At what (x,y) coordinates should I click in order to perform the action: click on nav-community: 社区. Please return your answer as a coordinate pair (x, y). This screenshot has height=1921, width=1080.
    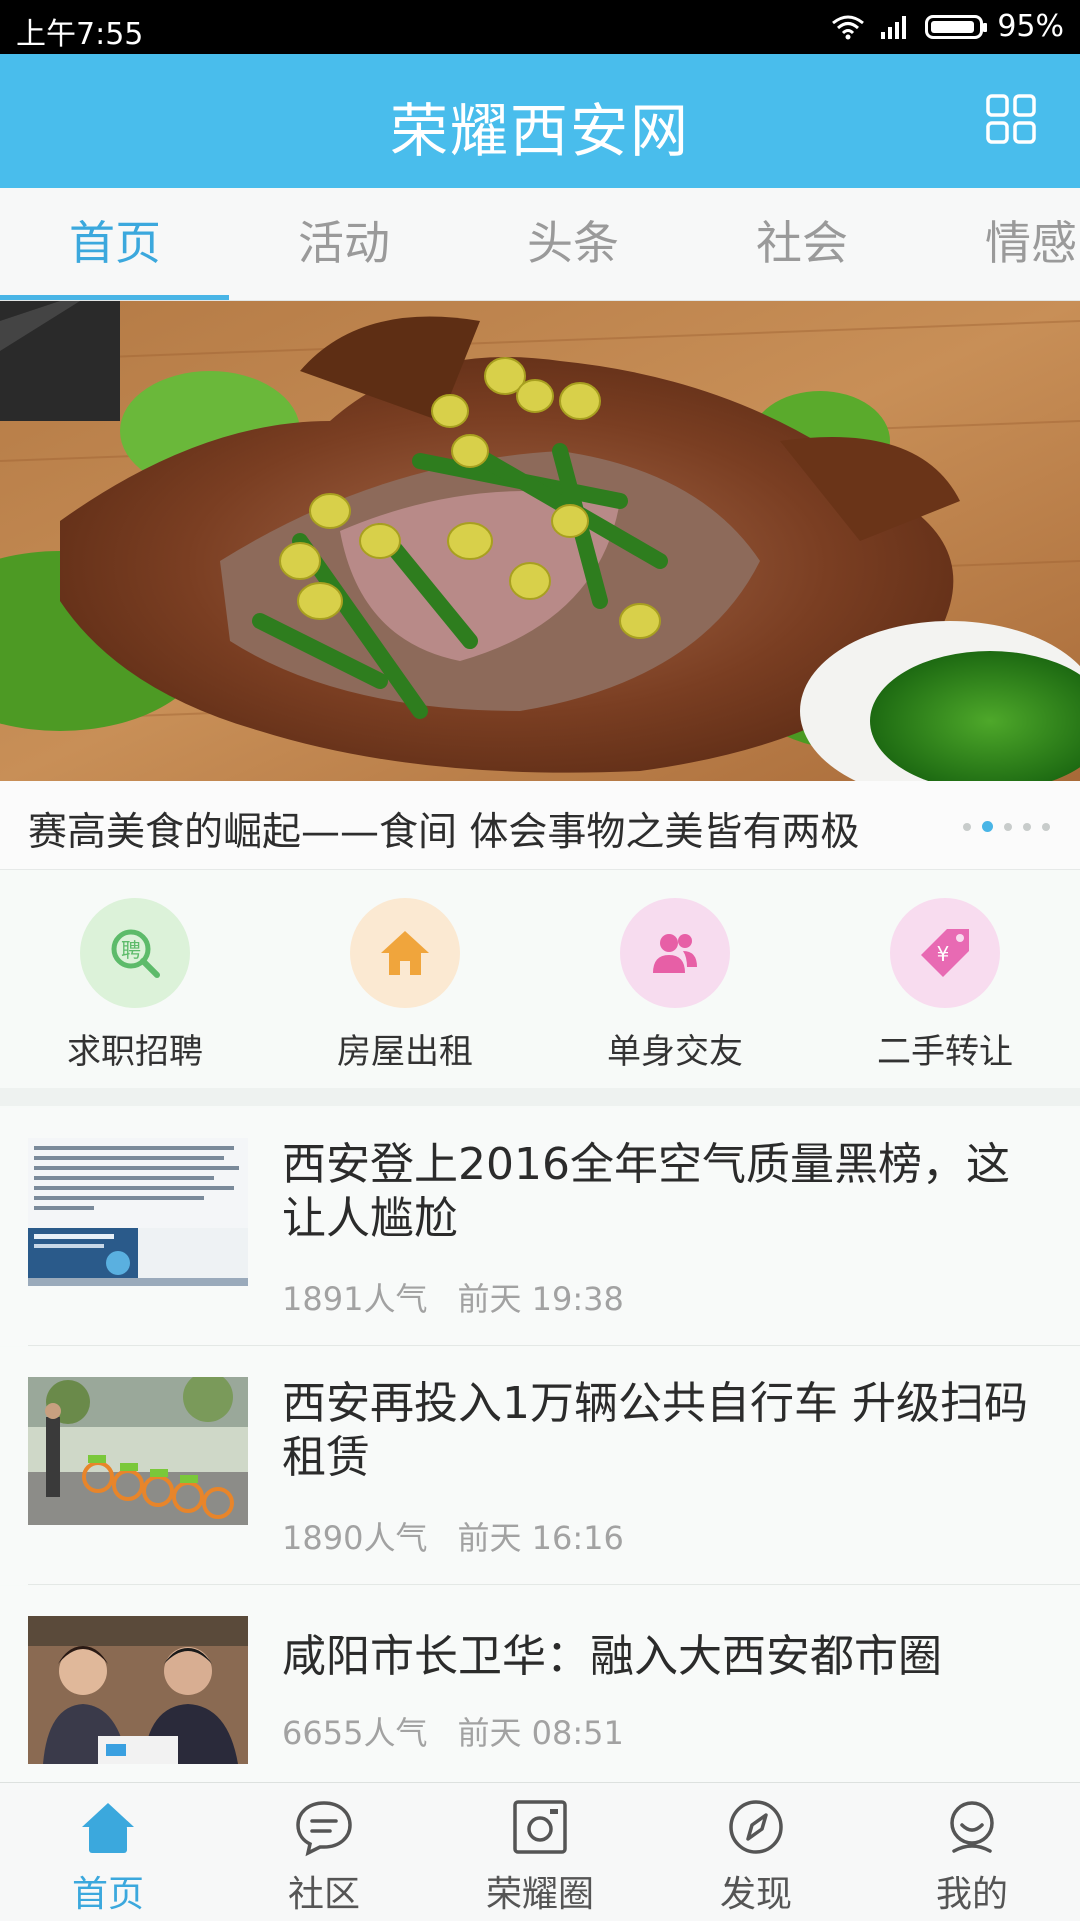
    Looking at the image, I should click on (324, 1857).